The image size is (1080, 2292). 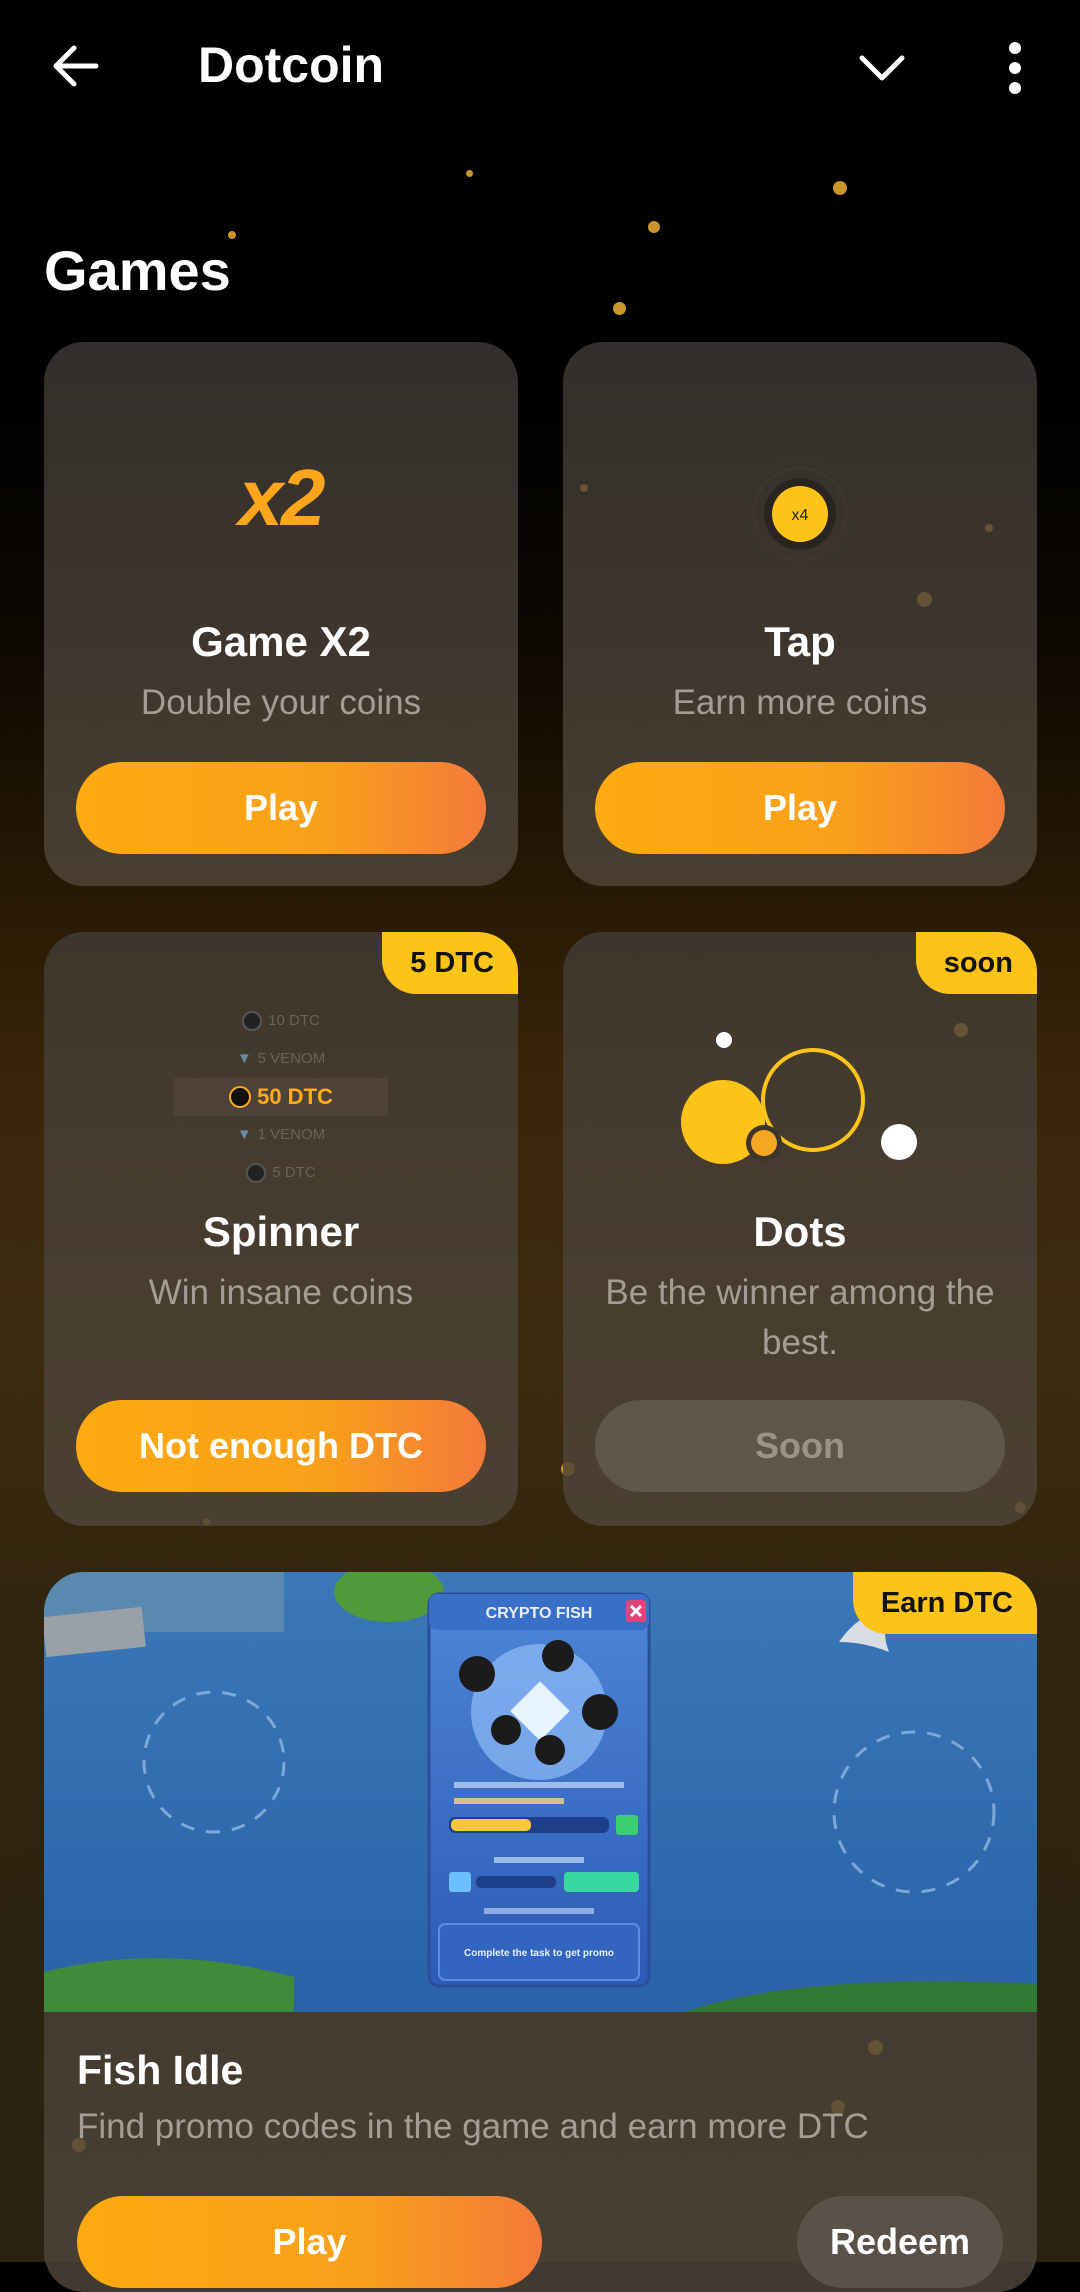 I want to click on app-title: Dotcoin, so click(x=291, y=65).